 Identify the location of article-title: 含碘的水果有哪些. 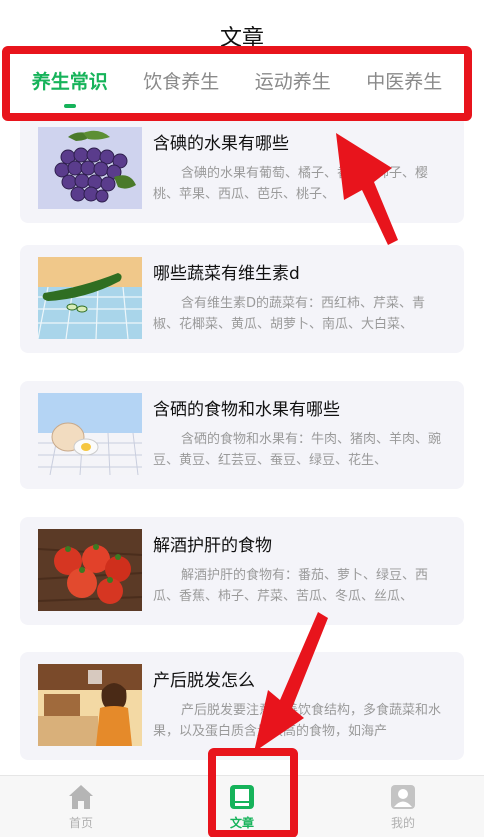
(221, 144).